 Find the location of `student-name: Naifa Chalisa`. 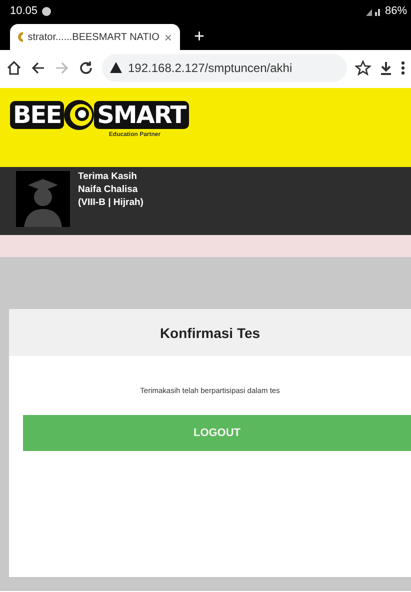

student-name: Naifa Chalisa is located at coordinates (108, 189).